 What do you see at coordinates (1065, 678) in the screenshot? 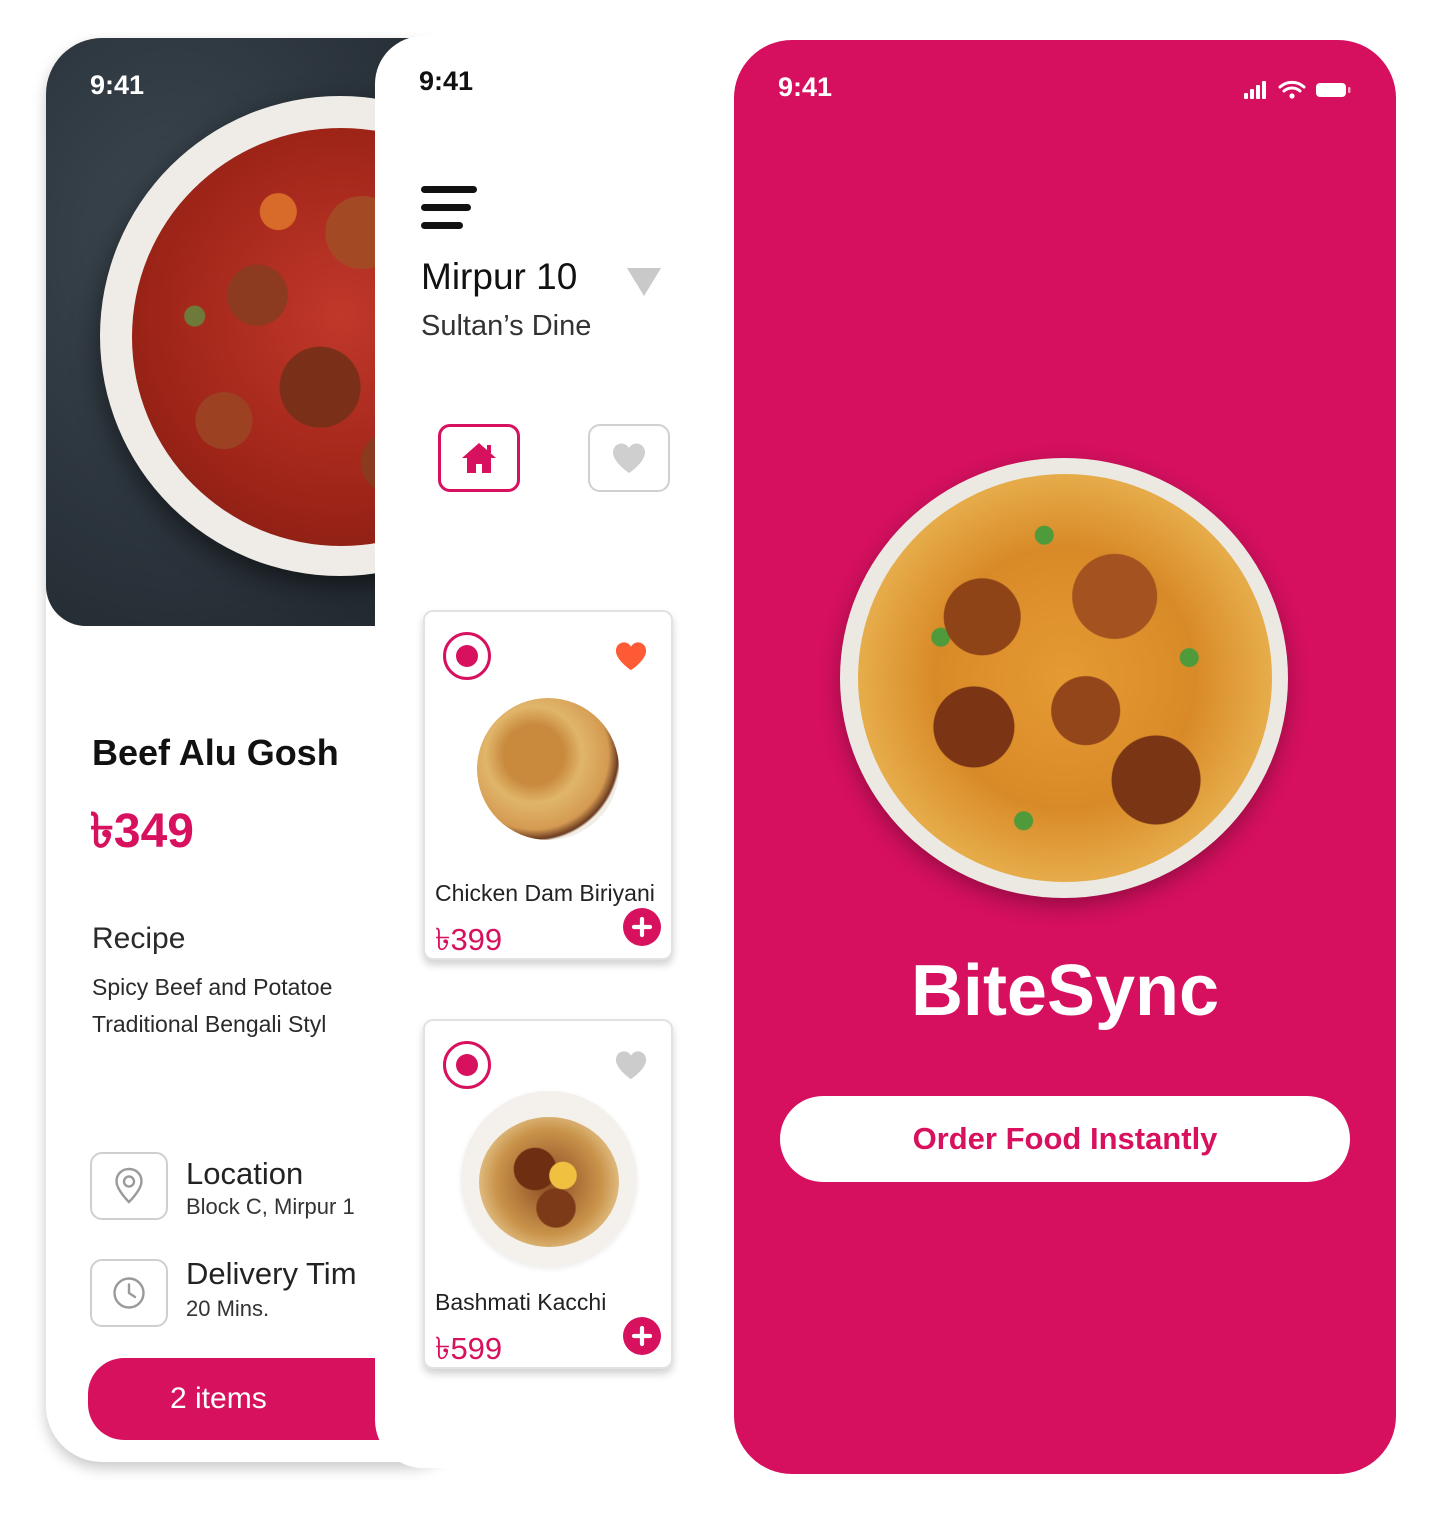
I see `biryani-graphic` at bounding box center [1065, 678].